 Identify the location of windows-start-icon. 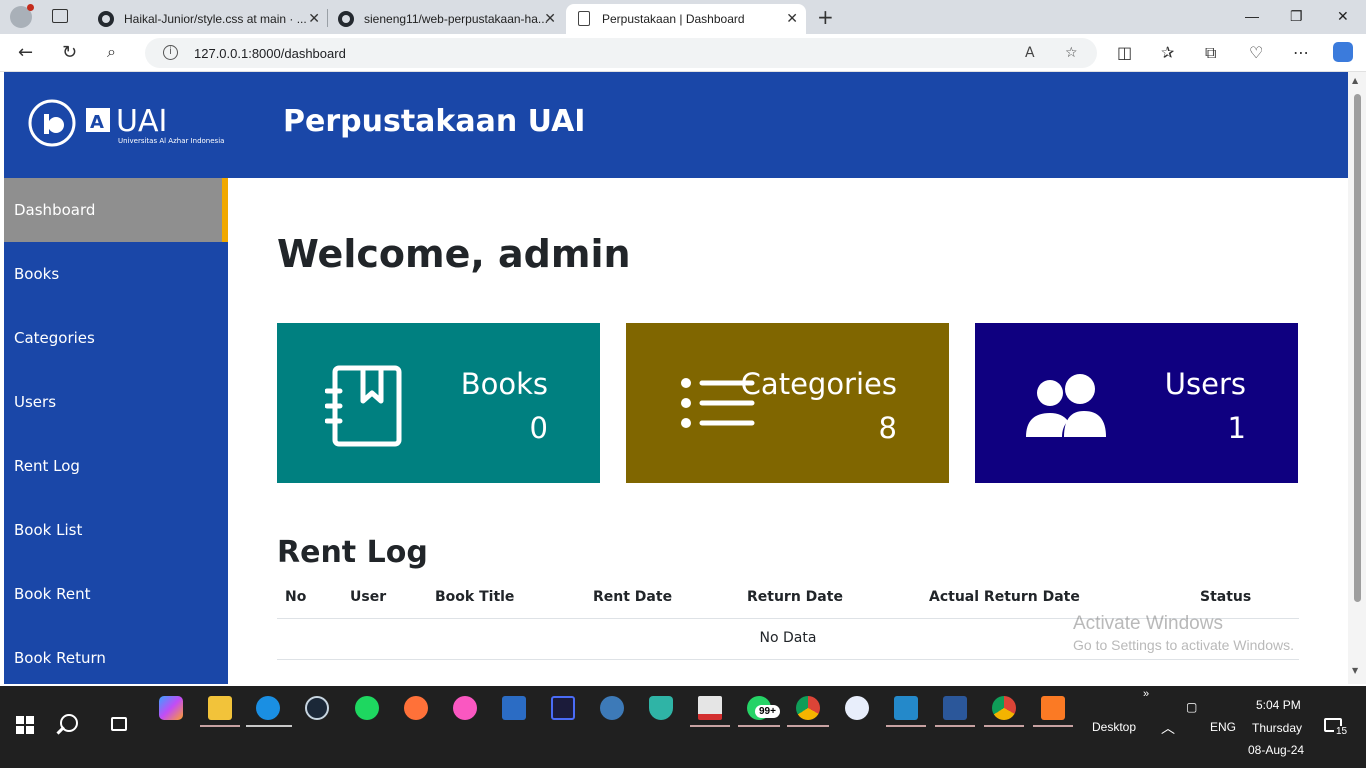
(25, 725).